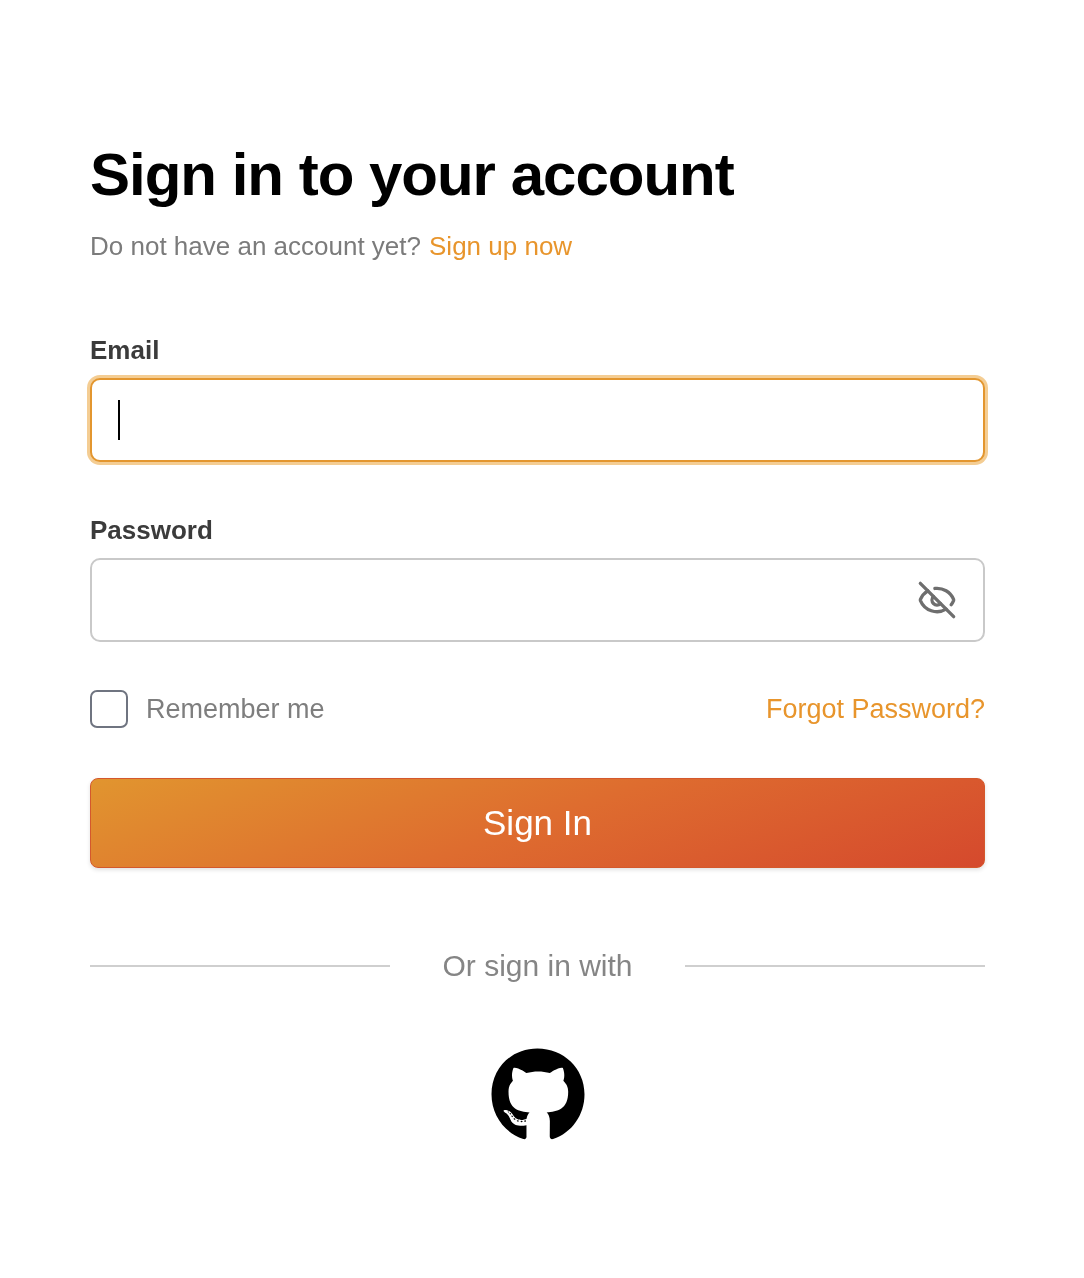 The height and width of the screenshot is (1278, 1084). I want to click on divider-text: Or sign in with, so click(537, 966).